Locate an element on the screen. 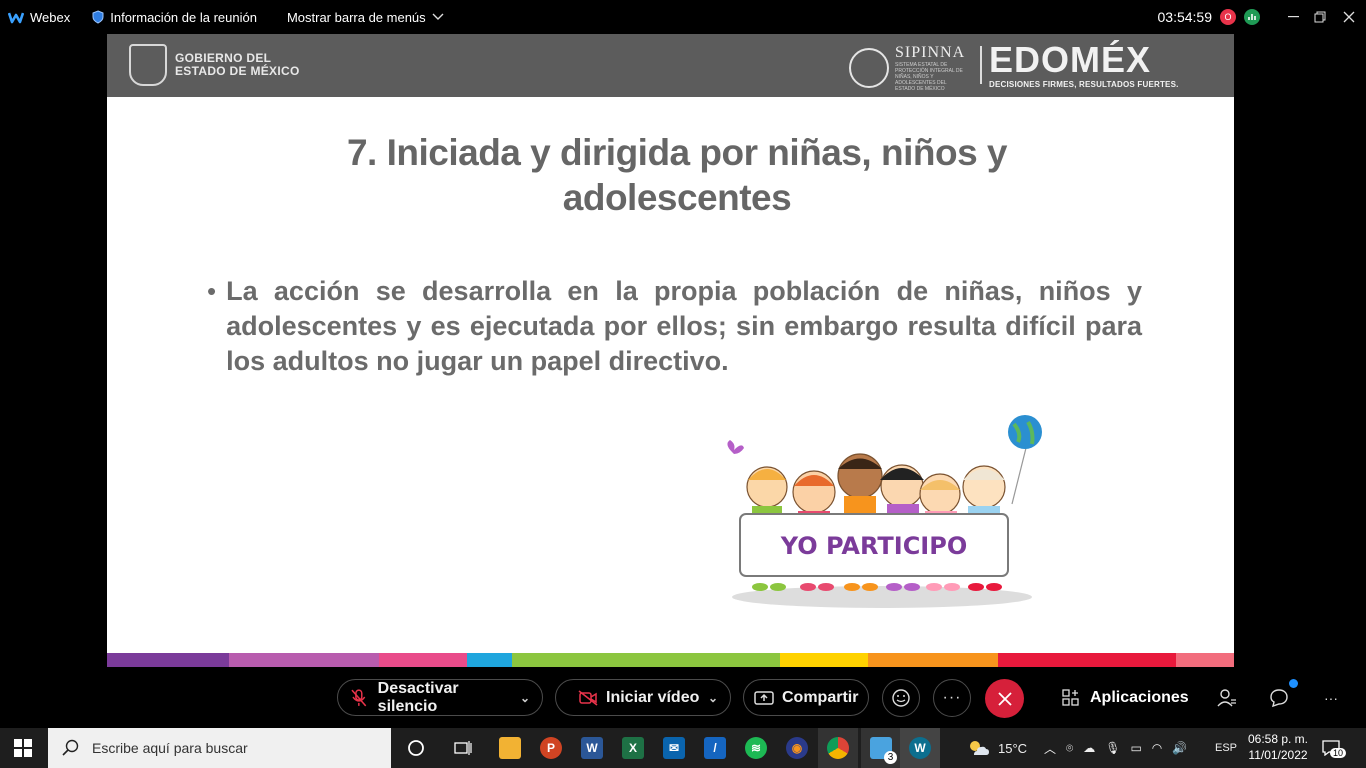 This screenshot has height=768, width=1366. kids-participation-illustration: YO PARTICIPO is located at coordinates (884, 511).